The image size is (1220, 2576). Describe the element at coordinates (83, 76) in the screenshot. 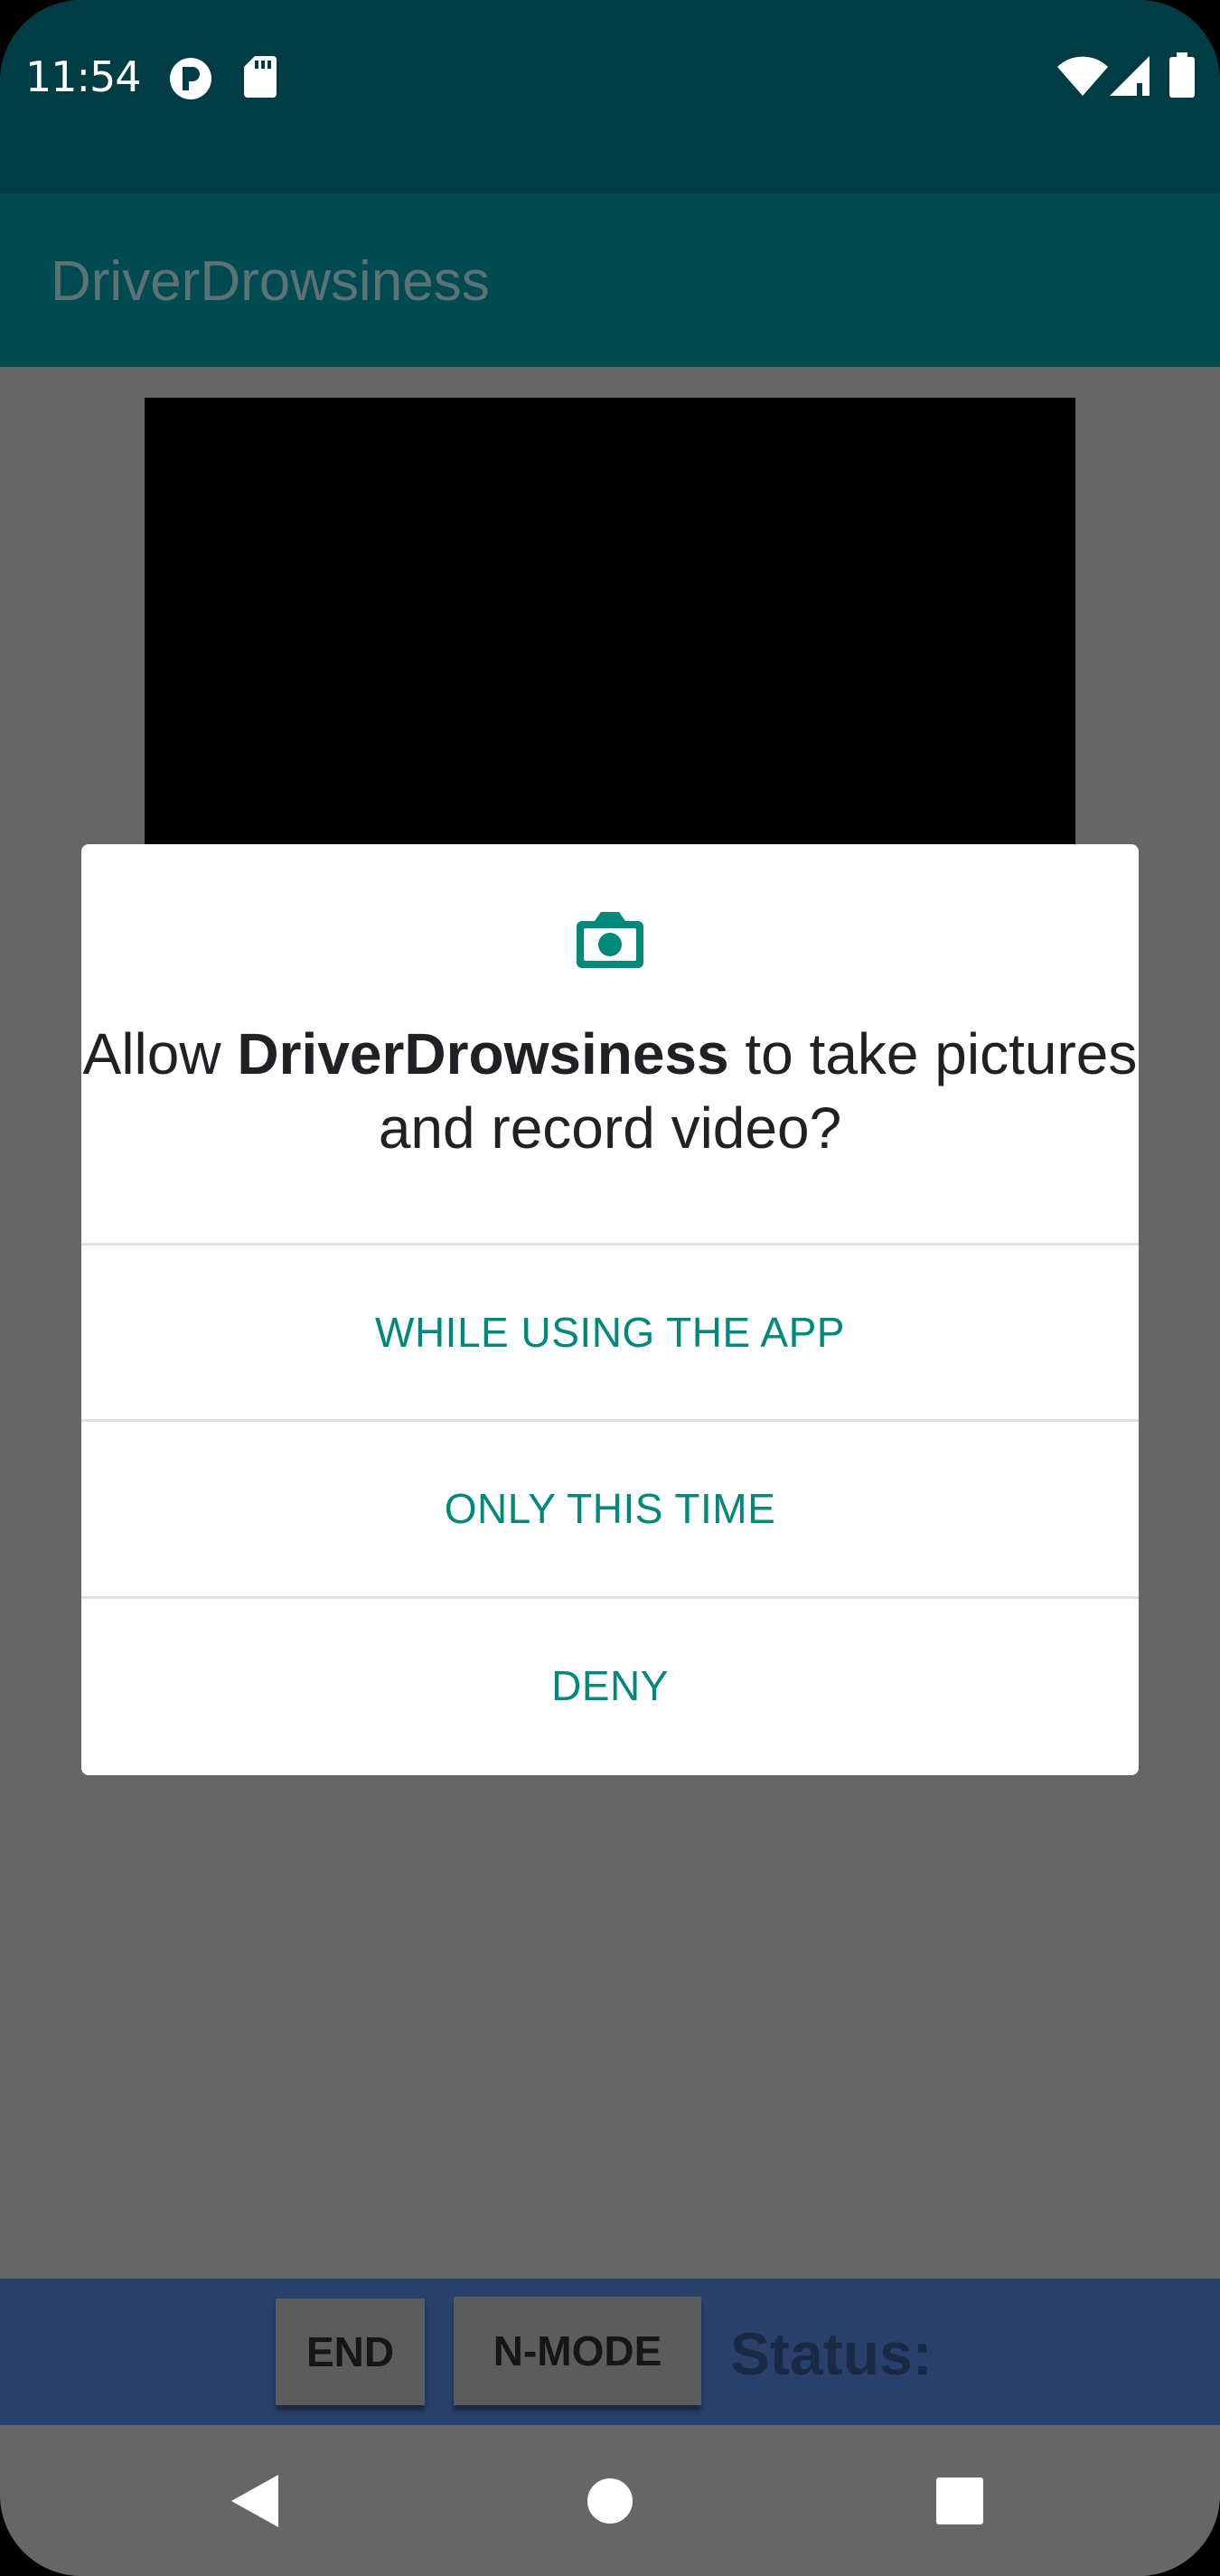

I see `status-time: 11:54` at that location.